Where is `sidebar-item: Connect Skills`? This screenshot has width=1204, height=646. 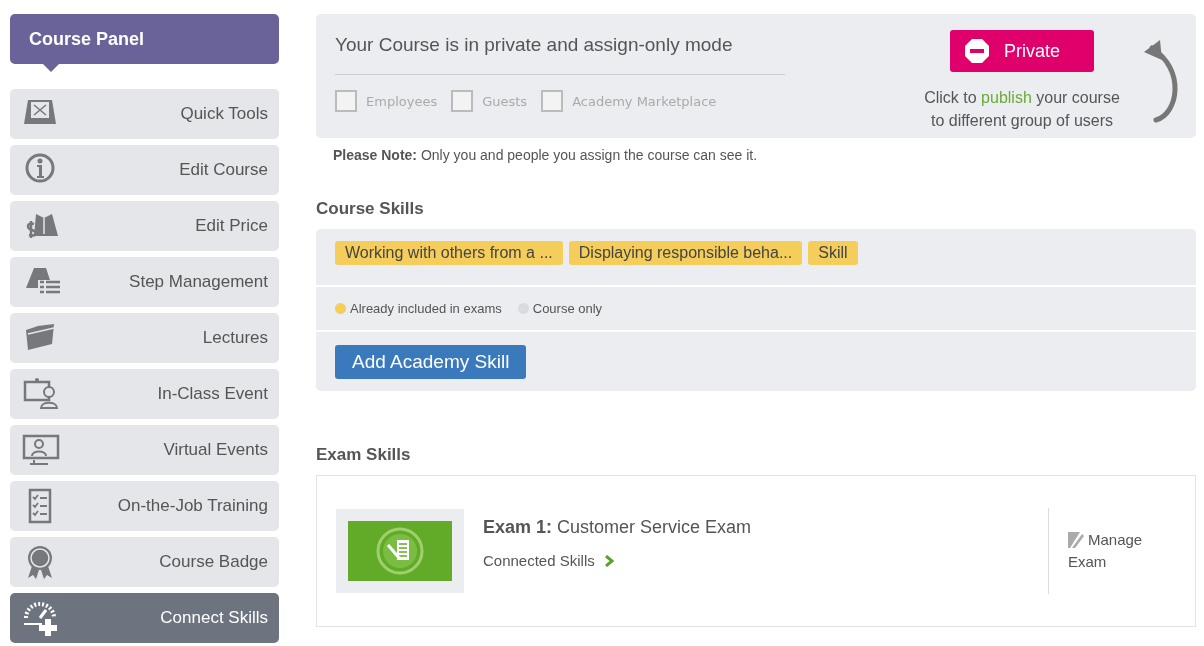
sidebar-item: Connect Skills is located at coordinates (144, 618).